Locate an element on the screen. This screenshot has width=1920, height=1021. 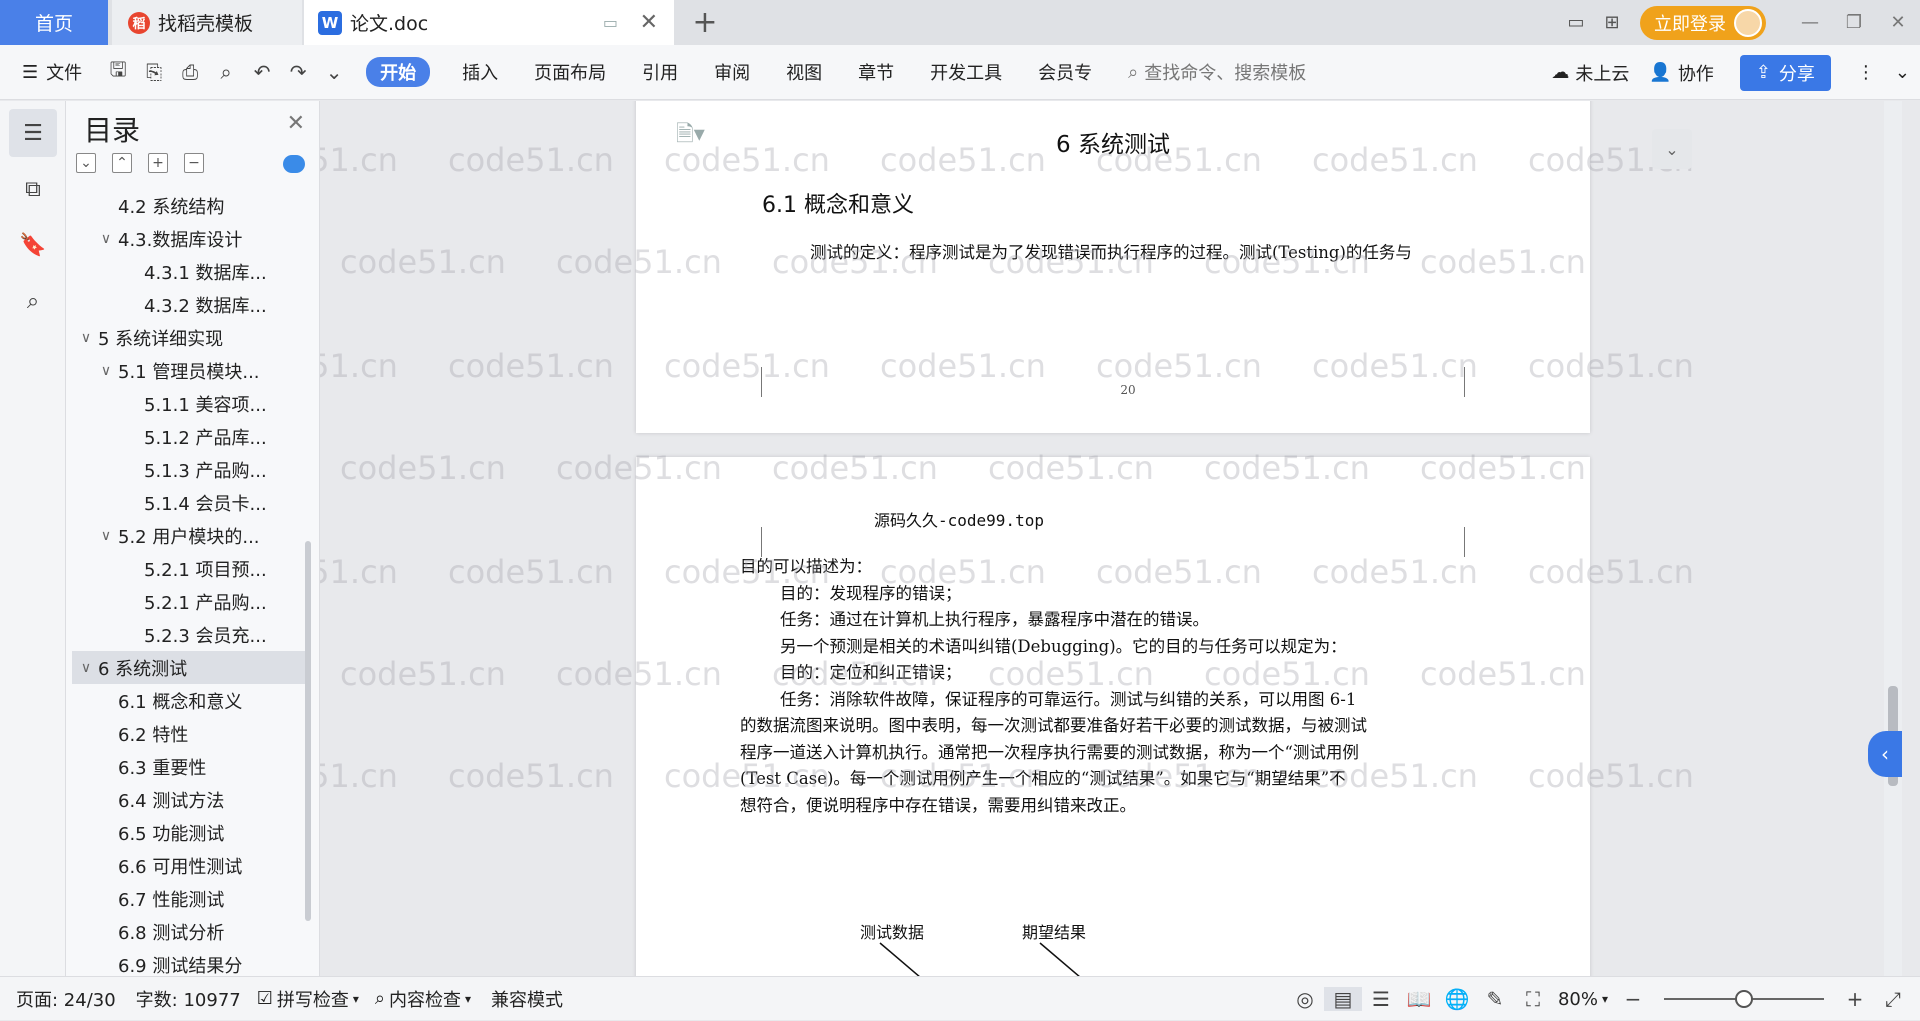
redo-icon: ↷ is located at coordinates (298, 72).